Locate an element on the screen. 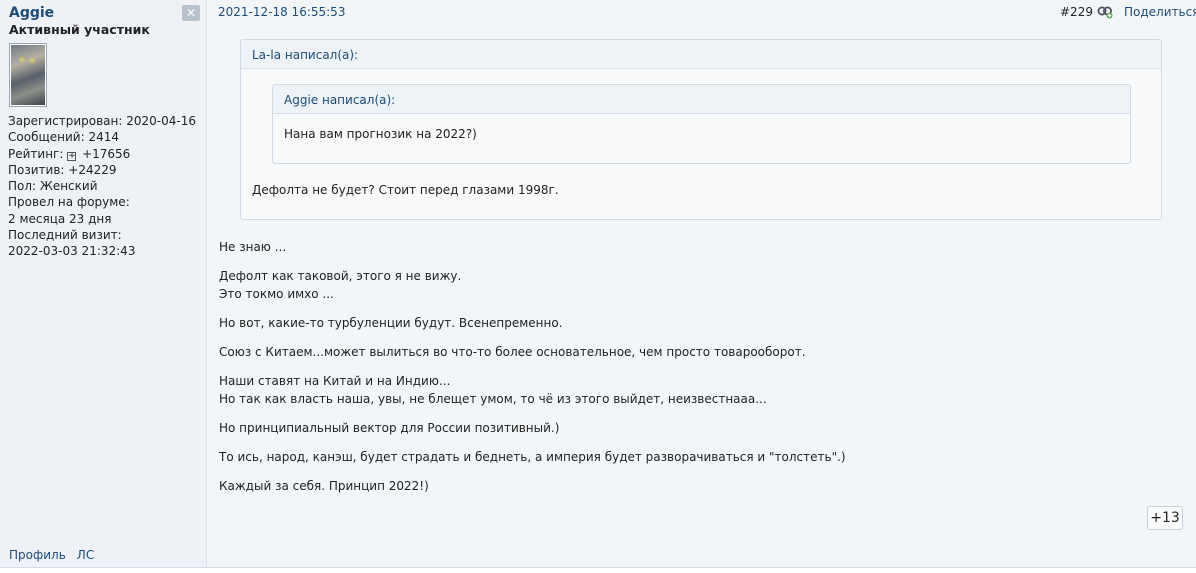  post-number: #229 is located at coordinates (1076, 12).